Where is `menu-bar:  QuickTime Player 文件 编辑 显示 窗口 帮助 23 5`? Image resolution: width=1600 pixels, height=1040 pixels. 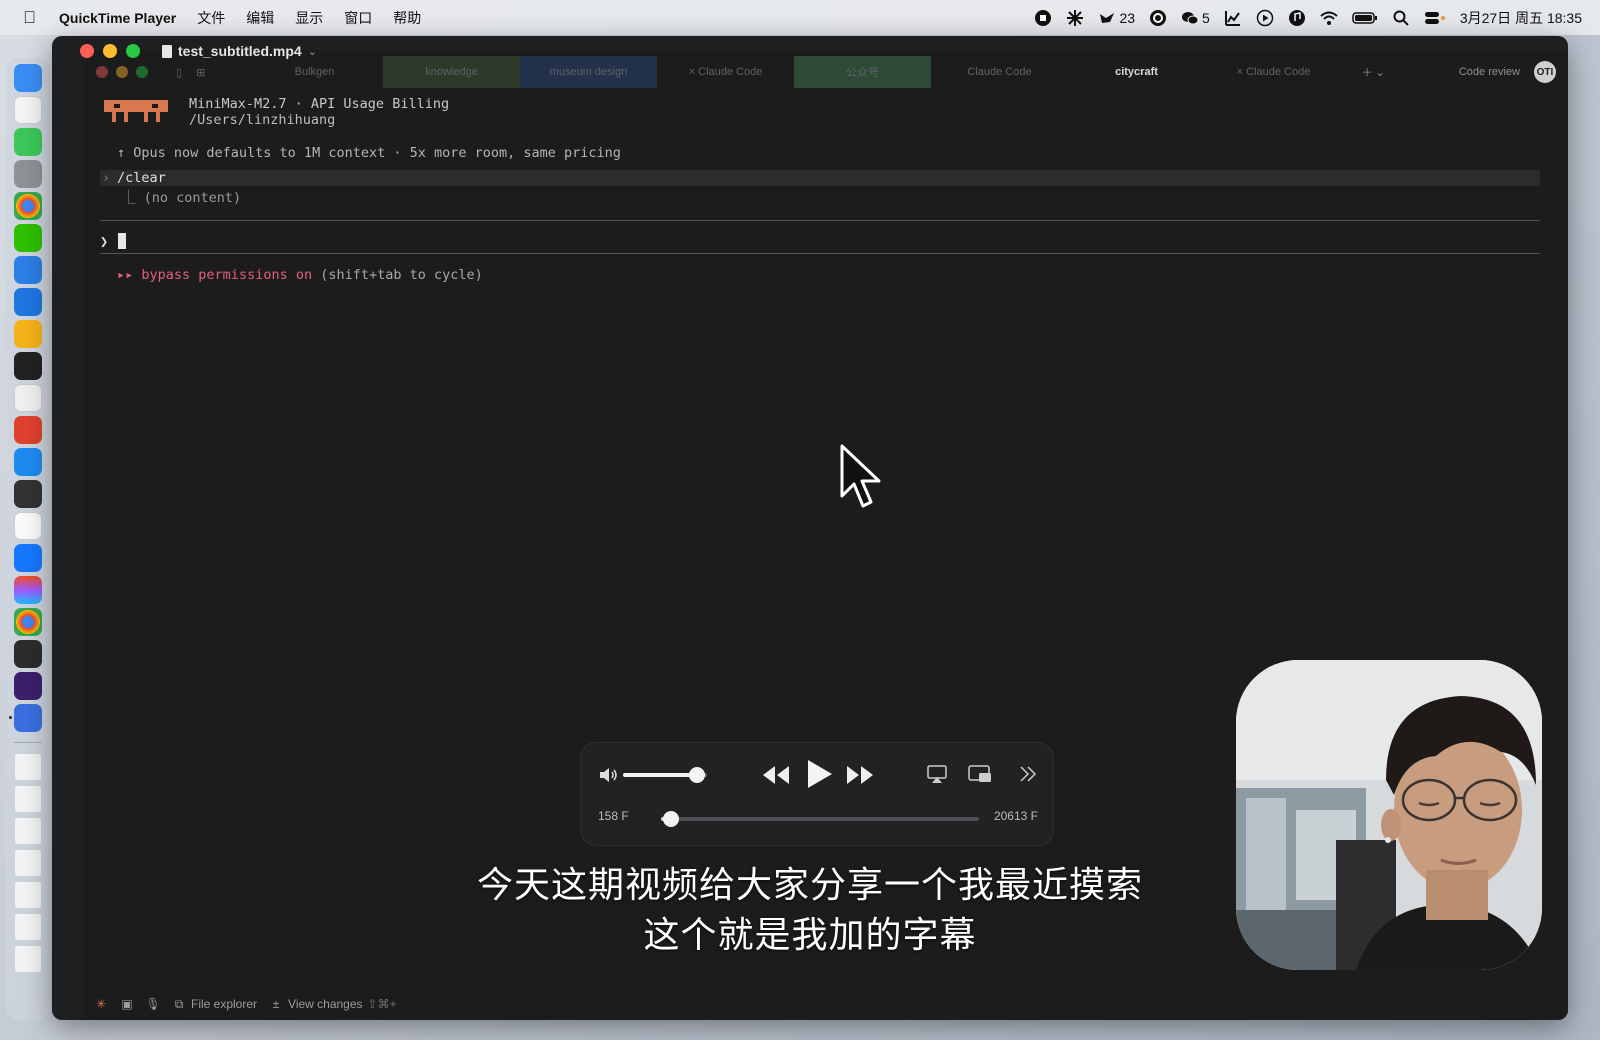
menu-bar:  QuickTime Player 文件 编辑 显示 窗口 帮助 23 5 is located at coordinates (800, 17).